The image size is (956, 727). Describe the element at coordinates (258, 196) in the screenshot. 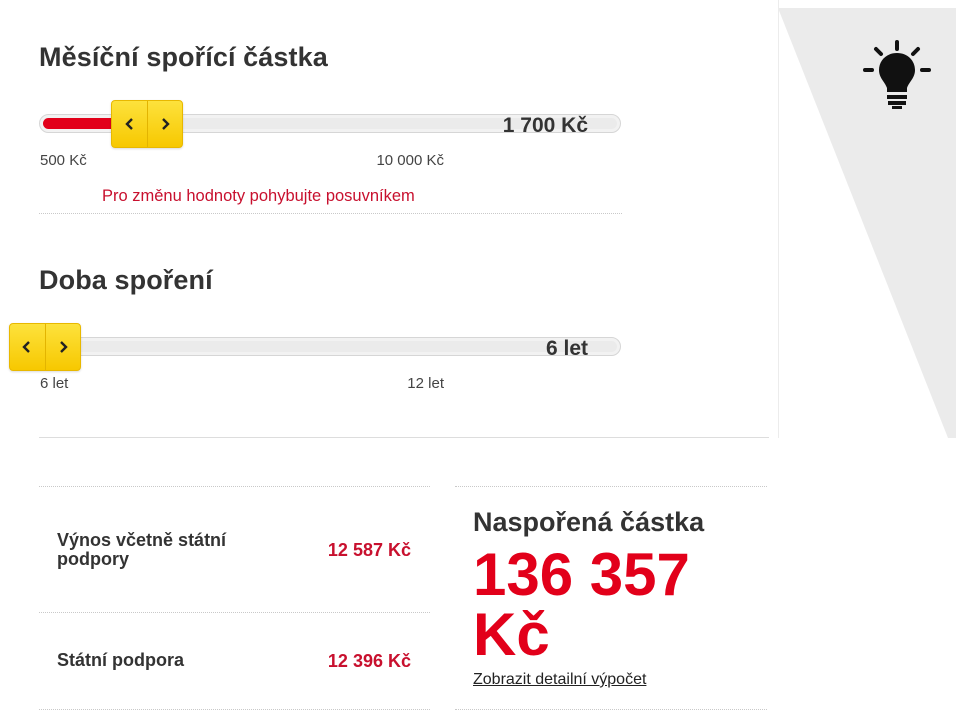

I see `slider-hint: Pro změnu hodnoty pohybujte posuvníkem` at that location.